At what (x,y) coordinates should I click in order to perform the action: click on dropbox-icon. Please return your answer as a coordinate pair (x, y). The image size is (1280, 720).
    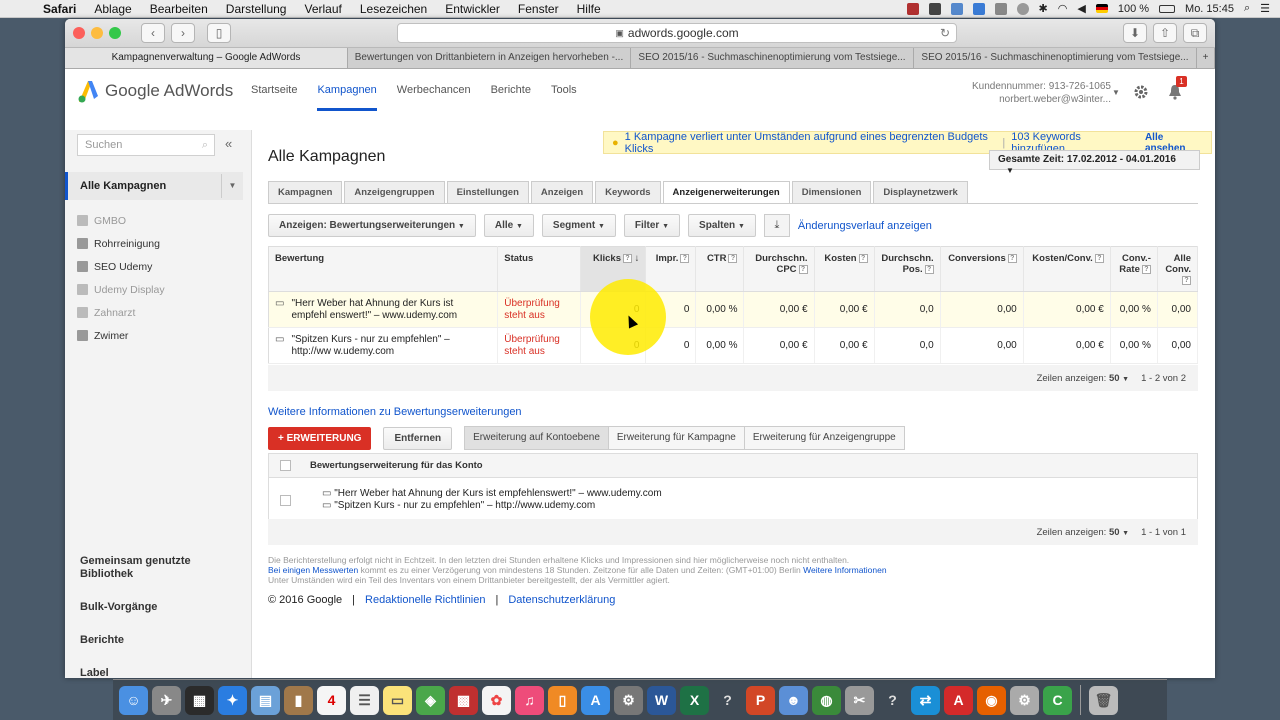
    Looking at the image, I should click on (956, 8).